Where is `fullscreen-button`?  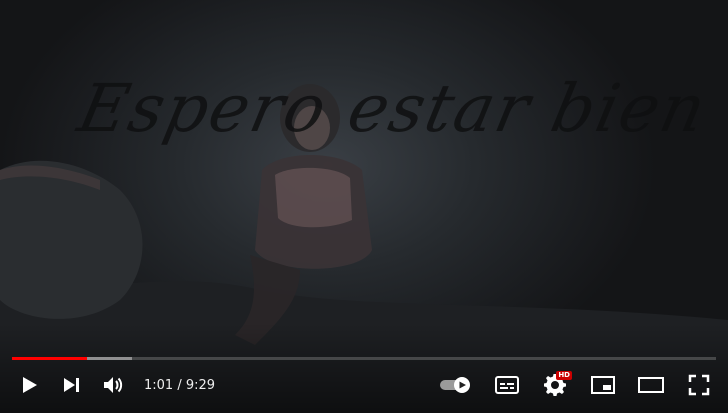
fullscreen-button is located at coordinates (699, 385).